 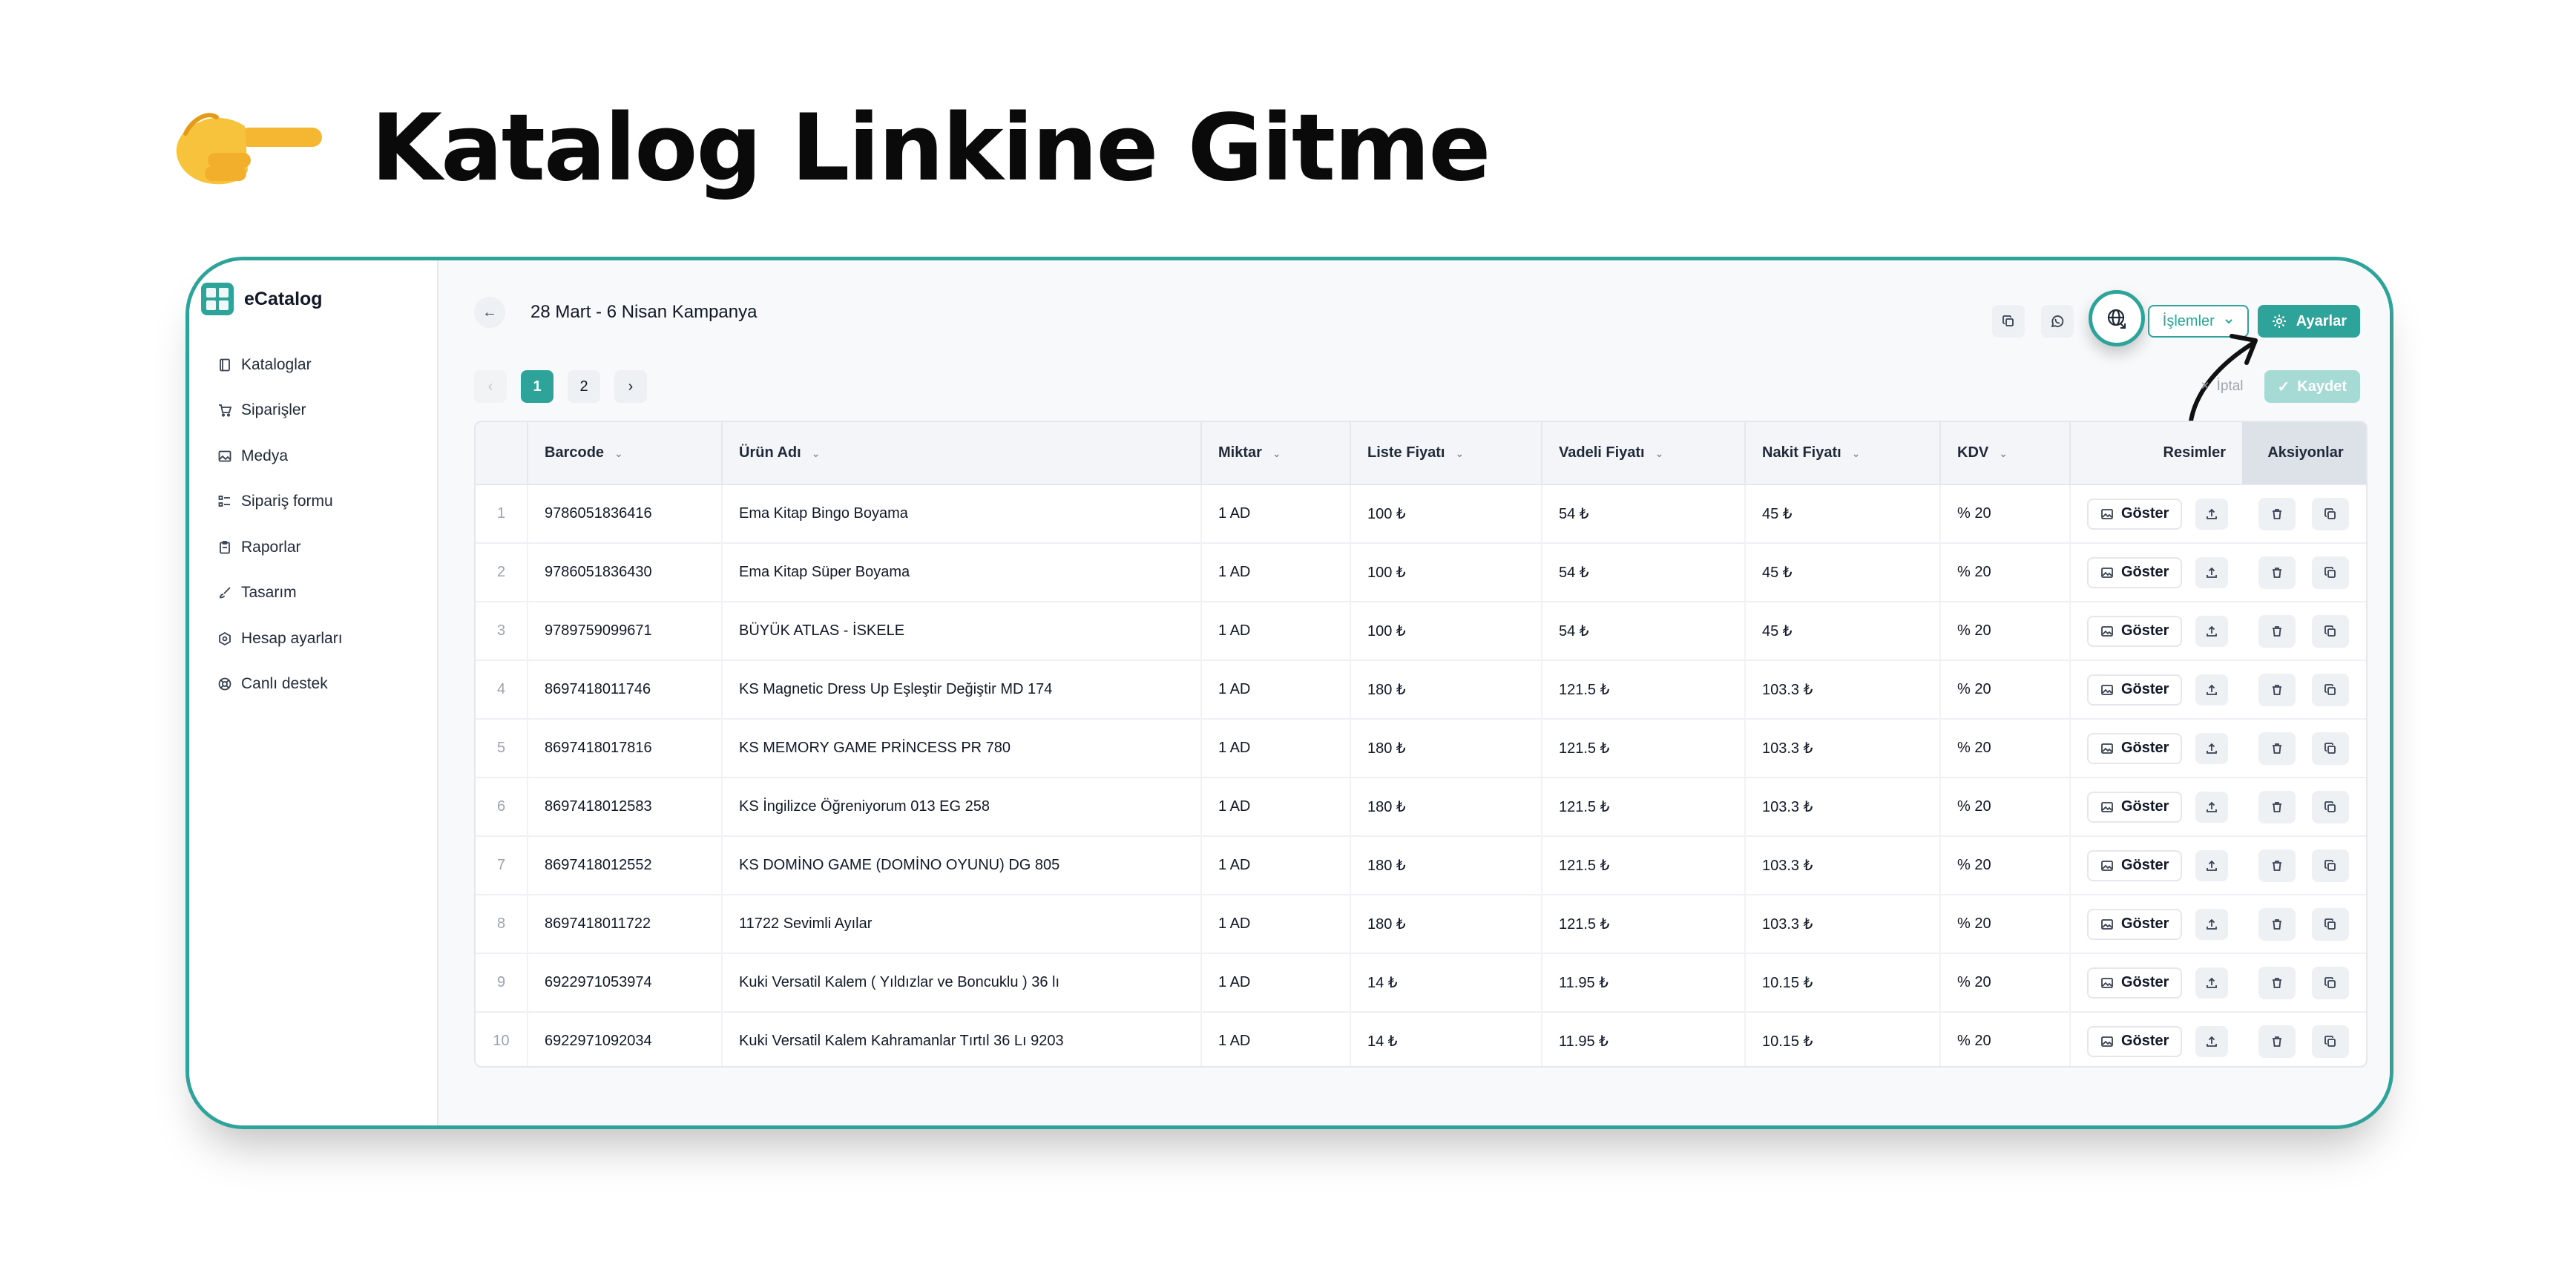 I want to click on cancel-button: × İptal, so click(x=2222, y=386).